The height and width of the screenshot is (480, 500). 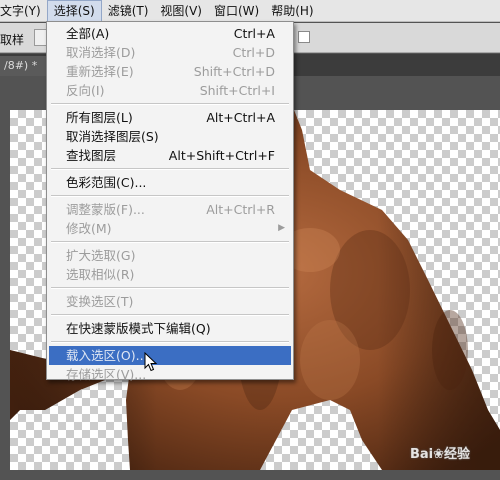 What do you see at coordinates (89, 228) in the screenshot?
I see `menu-item-label: 修改(M)` at bounding box center [89, 228].